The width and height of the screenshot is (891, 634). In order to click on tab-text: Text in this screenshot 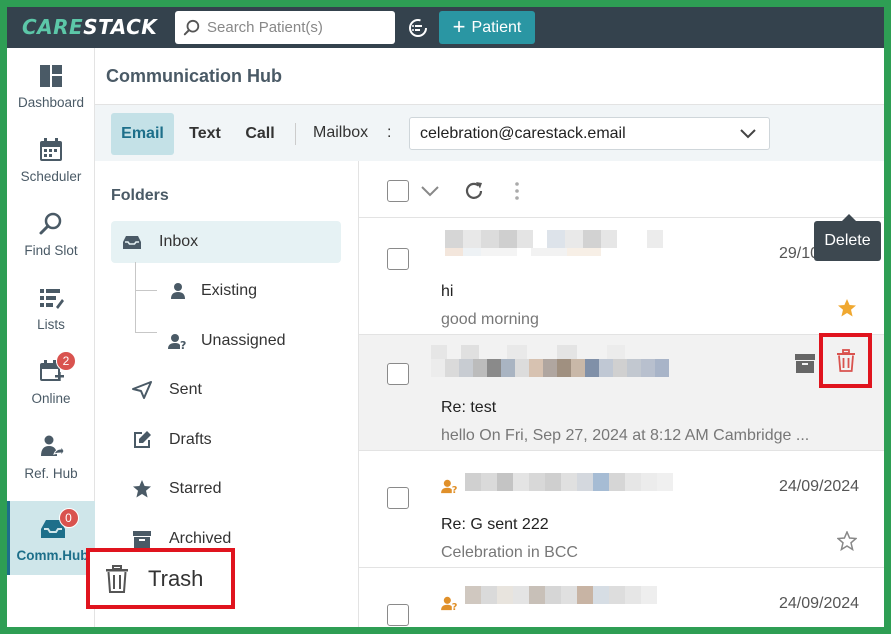, I will do `click(205, 134)`.